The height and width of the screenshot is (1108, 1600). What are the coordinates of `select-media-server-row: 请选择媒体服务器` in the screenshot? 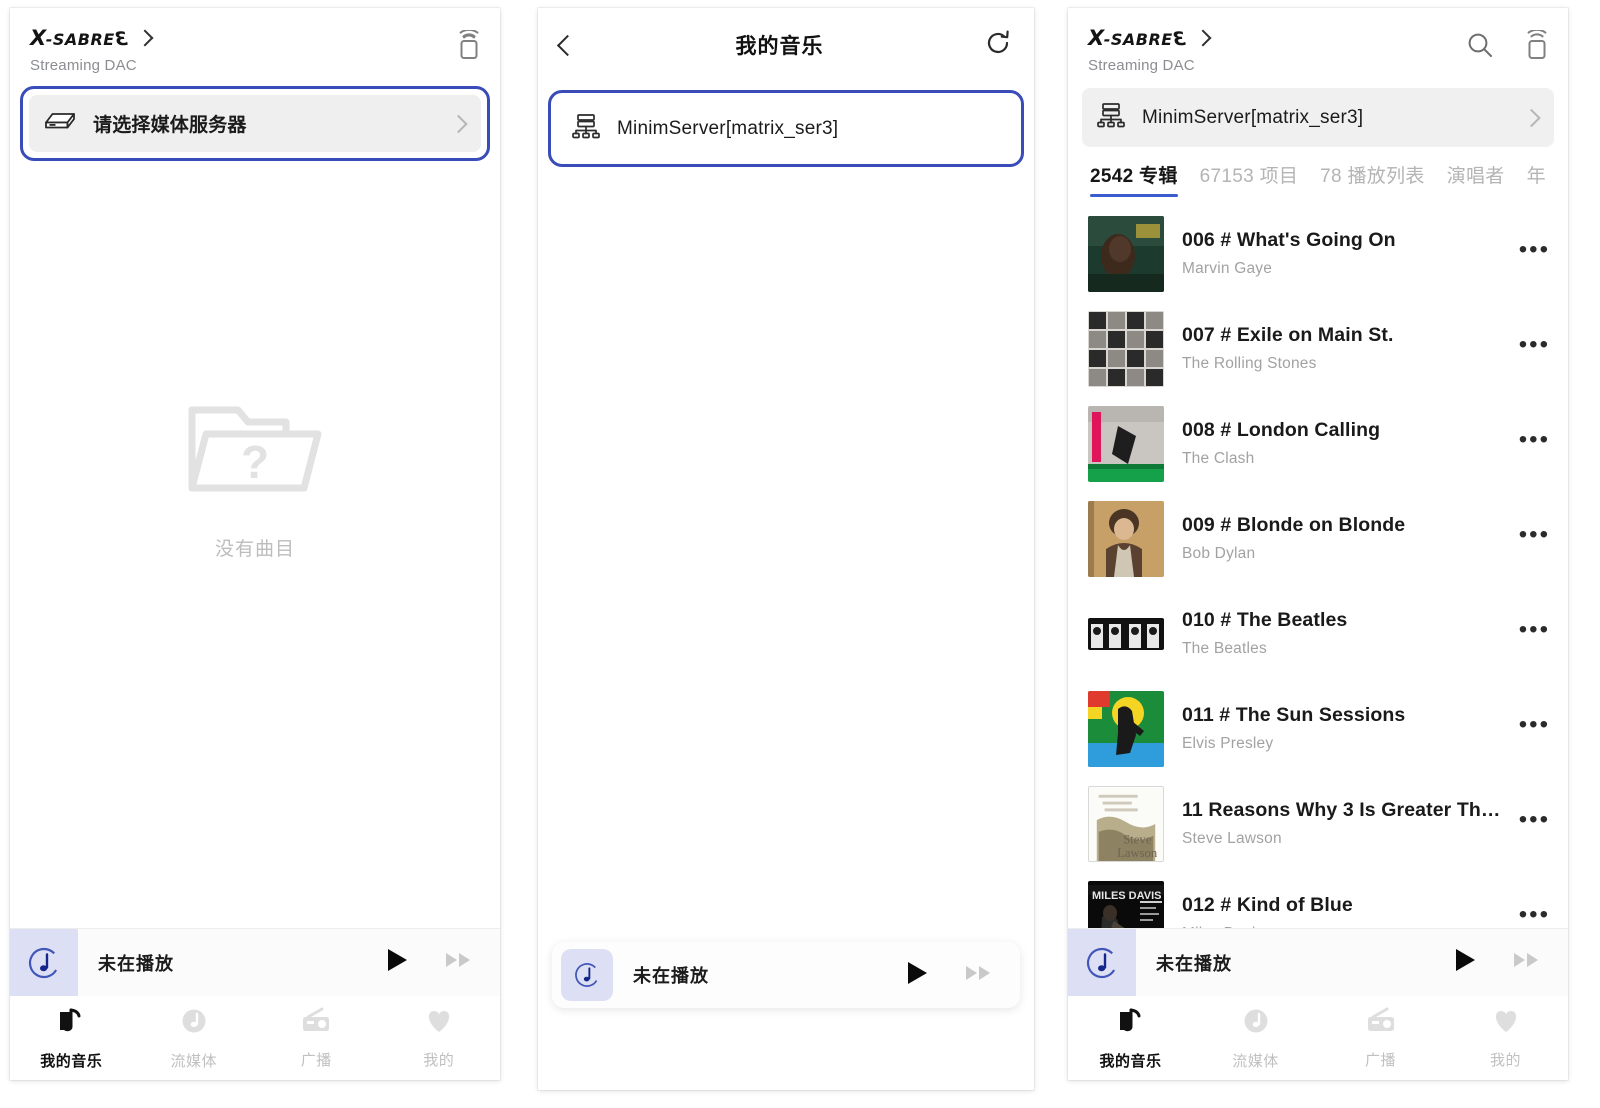 It's located at (255, 123).